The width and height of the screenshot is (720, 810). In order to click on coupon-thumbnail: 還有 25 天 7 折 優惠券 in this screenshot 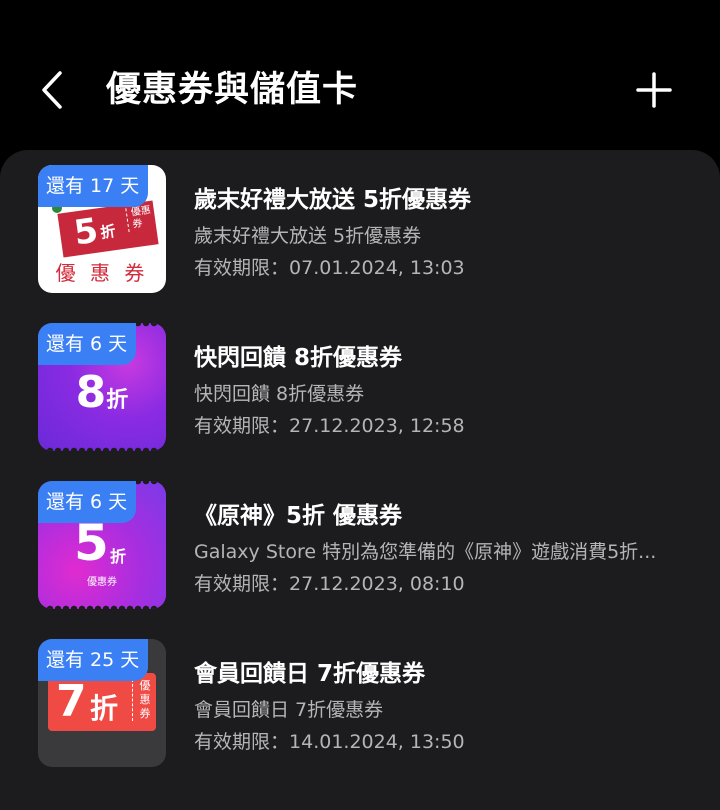, I will do `click(102, 703)`.